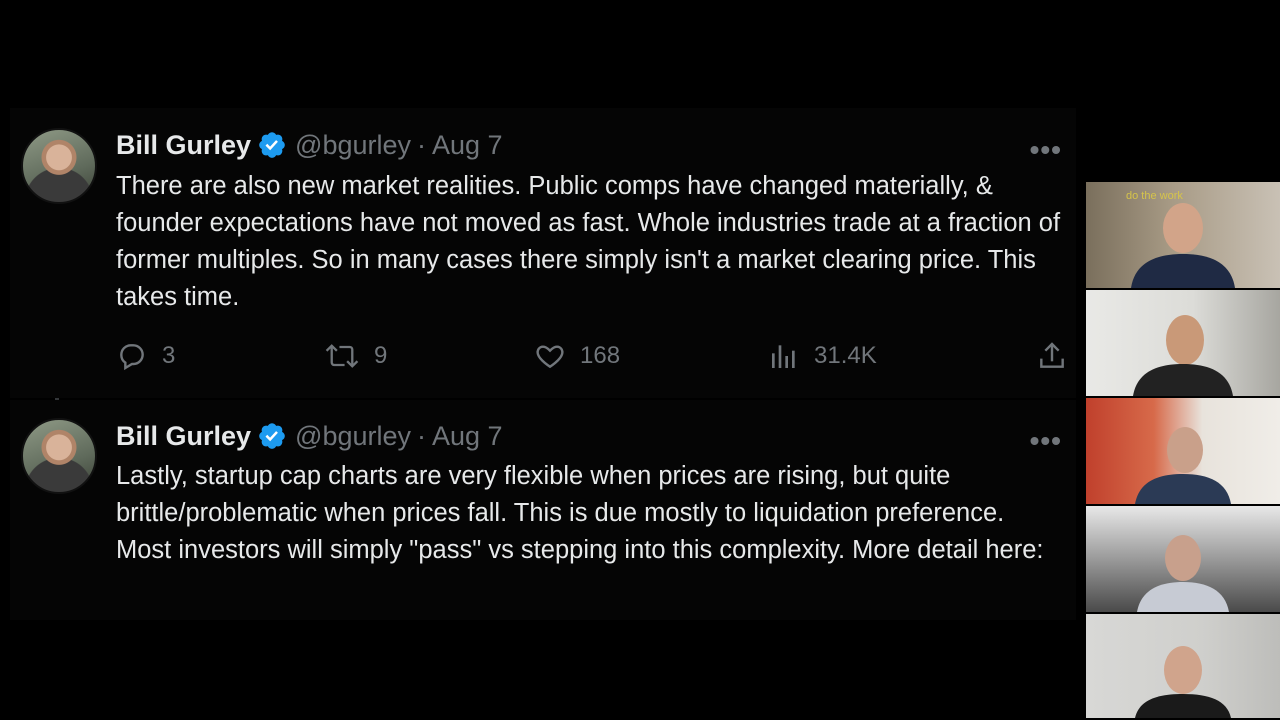 Image resolution: width=1280 pixels, height=720 pixels. I want to click on share-button, so click(1052, 356).